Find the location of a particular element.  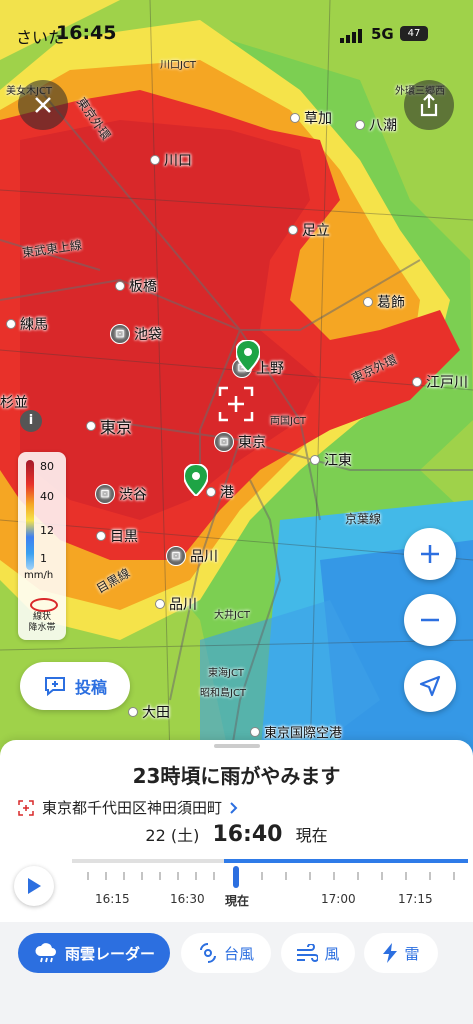

place-yashio: 八潮 is located at coordinates (376, 125).